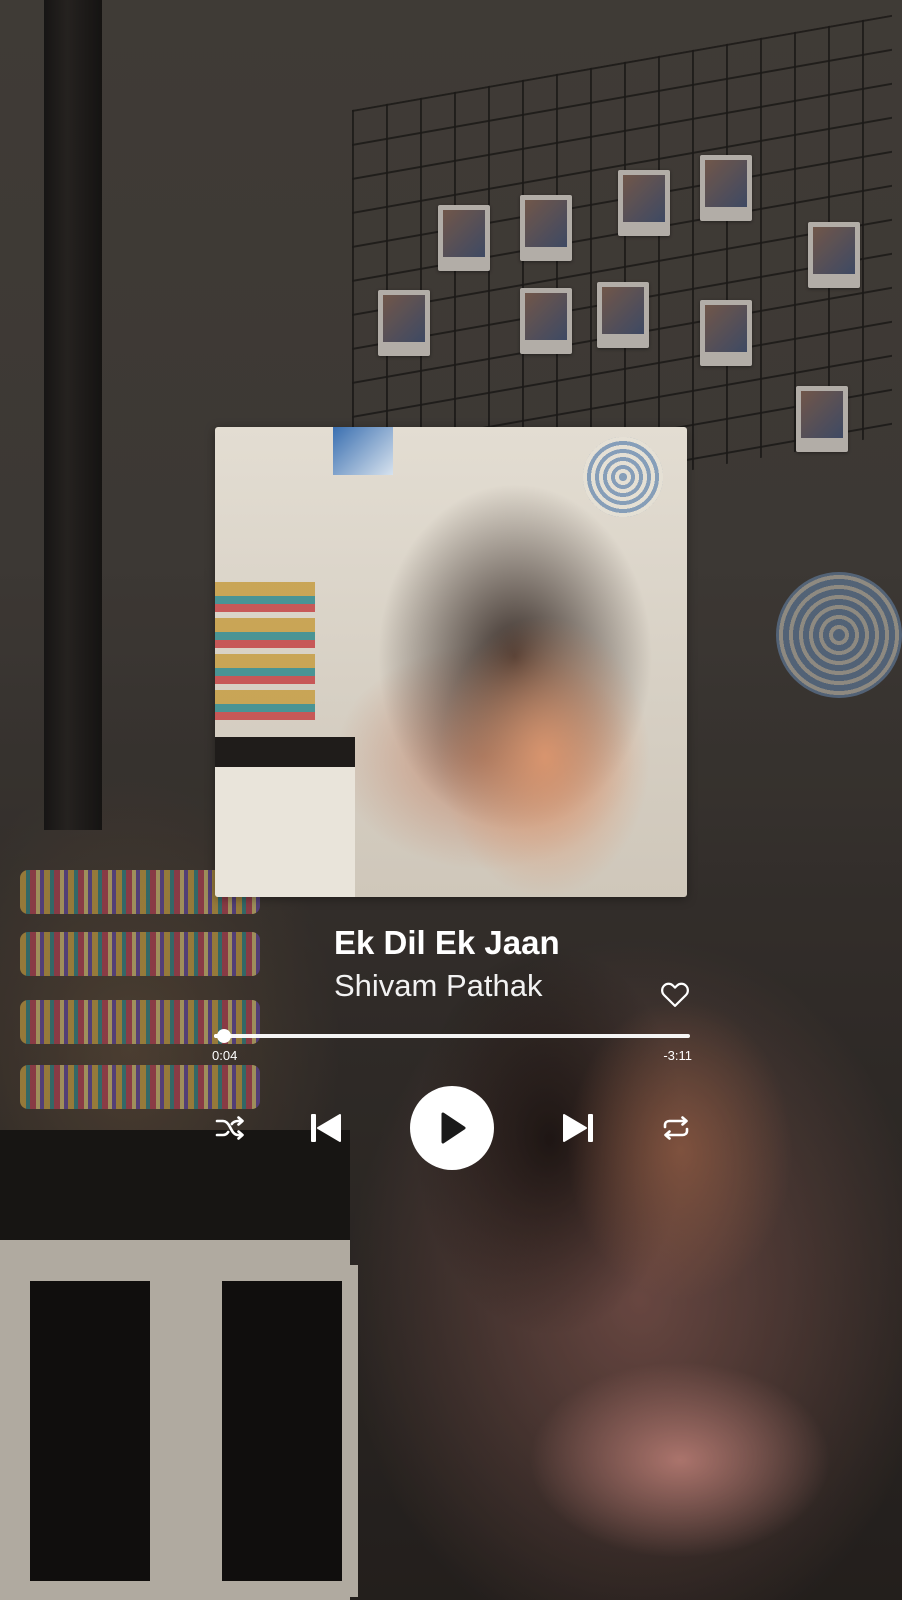 Image resolution: width=902 pixels, height=1600 pixels. I want to click on remaining-time: -3:11, so click(677, 1055).